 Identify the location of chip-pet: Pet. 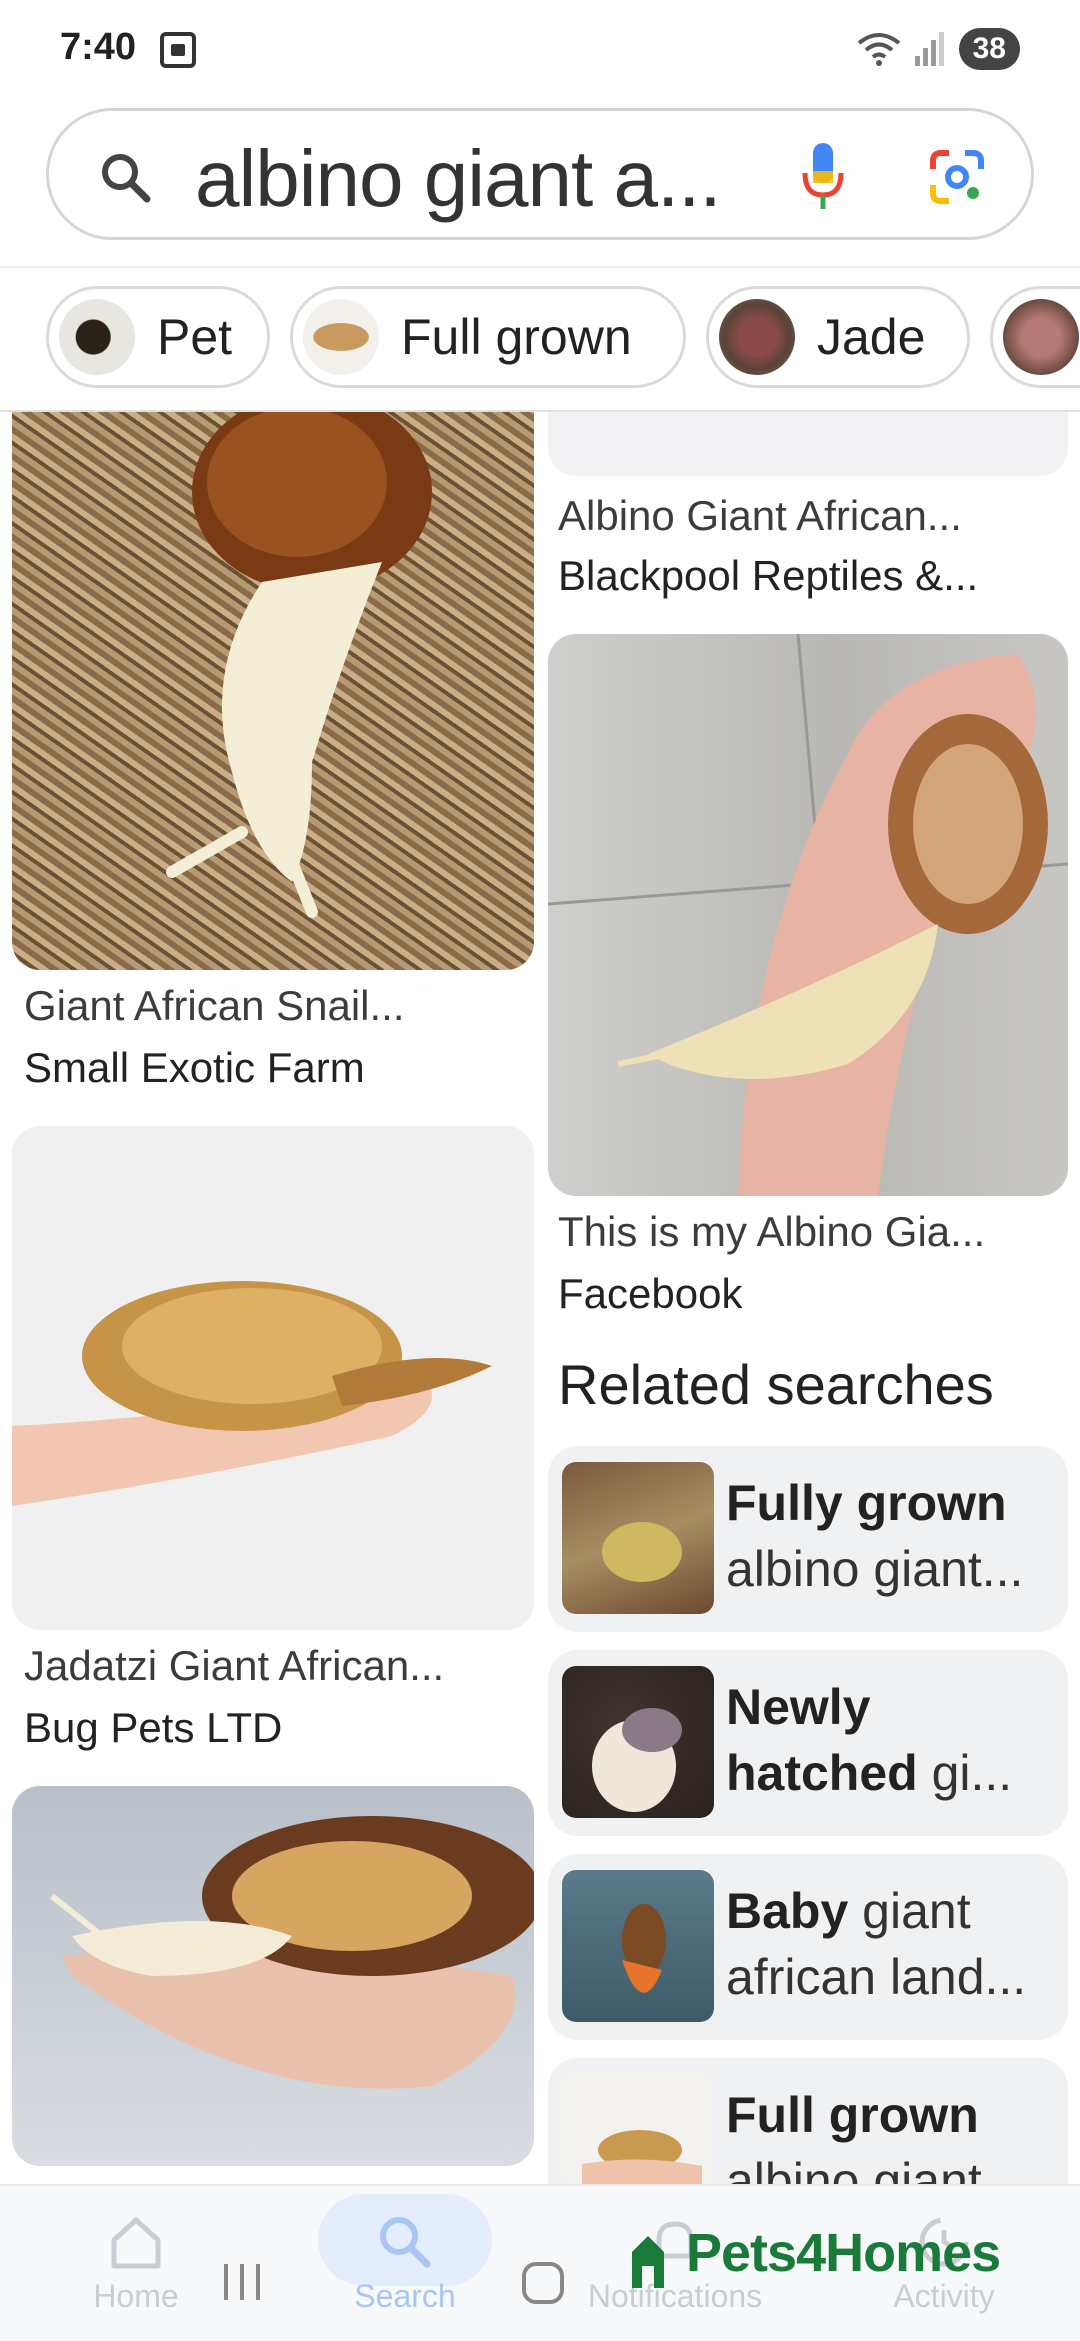
(158, 337).